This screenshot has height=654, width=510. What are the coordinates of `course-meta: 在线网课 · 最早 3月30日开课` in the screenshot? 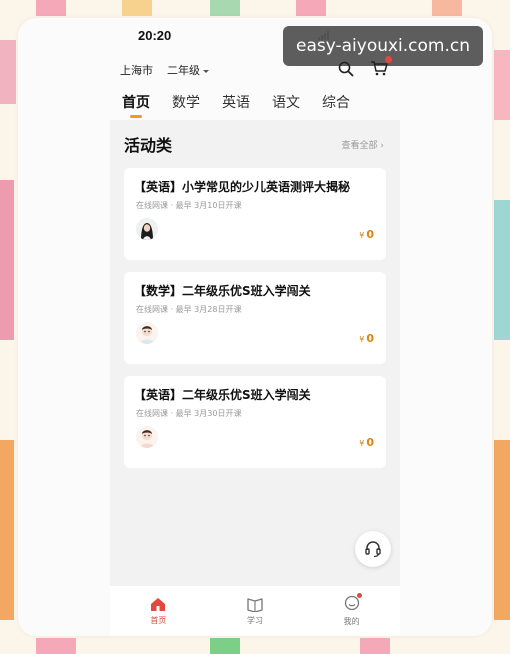 It's located at (189, 413).